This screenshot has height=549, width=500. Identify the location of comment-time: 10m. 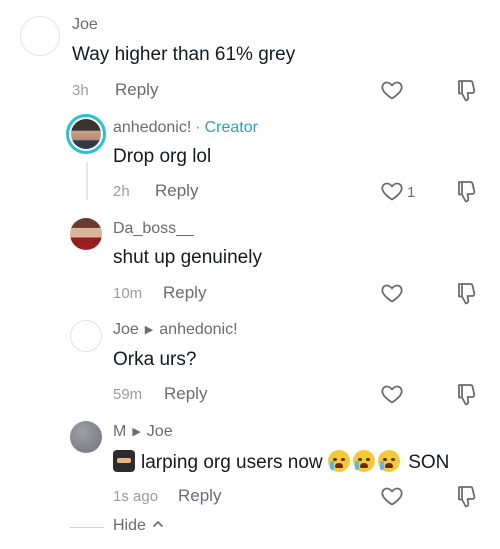
(128, 293).